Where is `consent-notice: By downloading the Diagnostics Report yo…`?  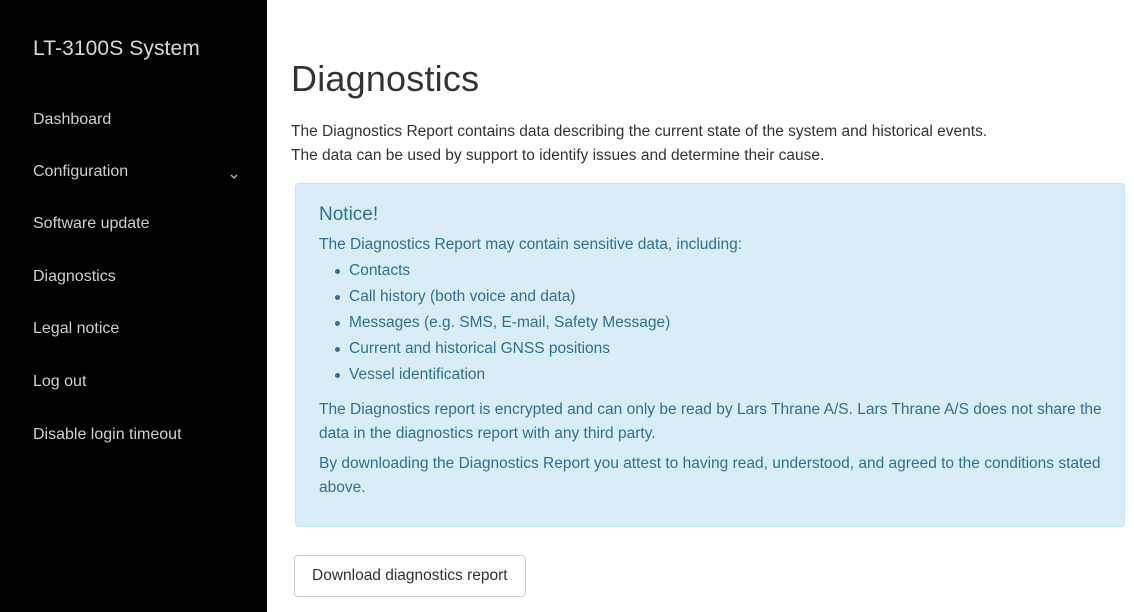 consent-notice: By downloading the Diagnostics Report yo… is located at coordinates (710, 475).